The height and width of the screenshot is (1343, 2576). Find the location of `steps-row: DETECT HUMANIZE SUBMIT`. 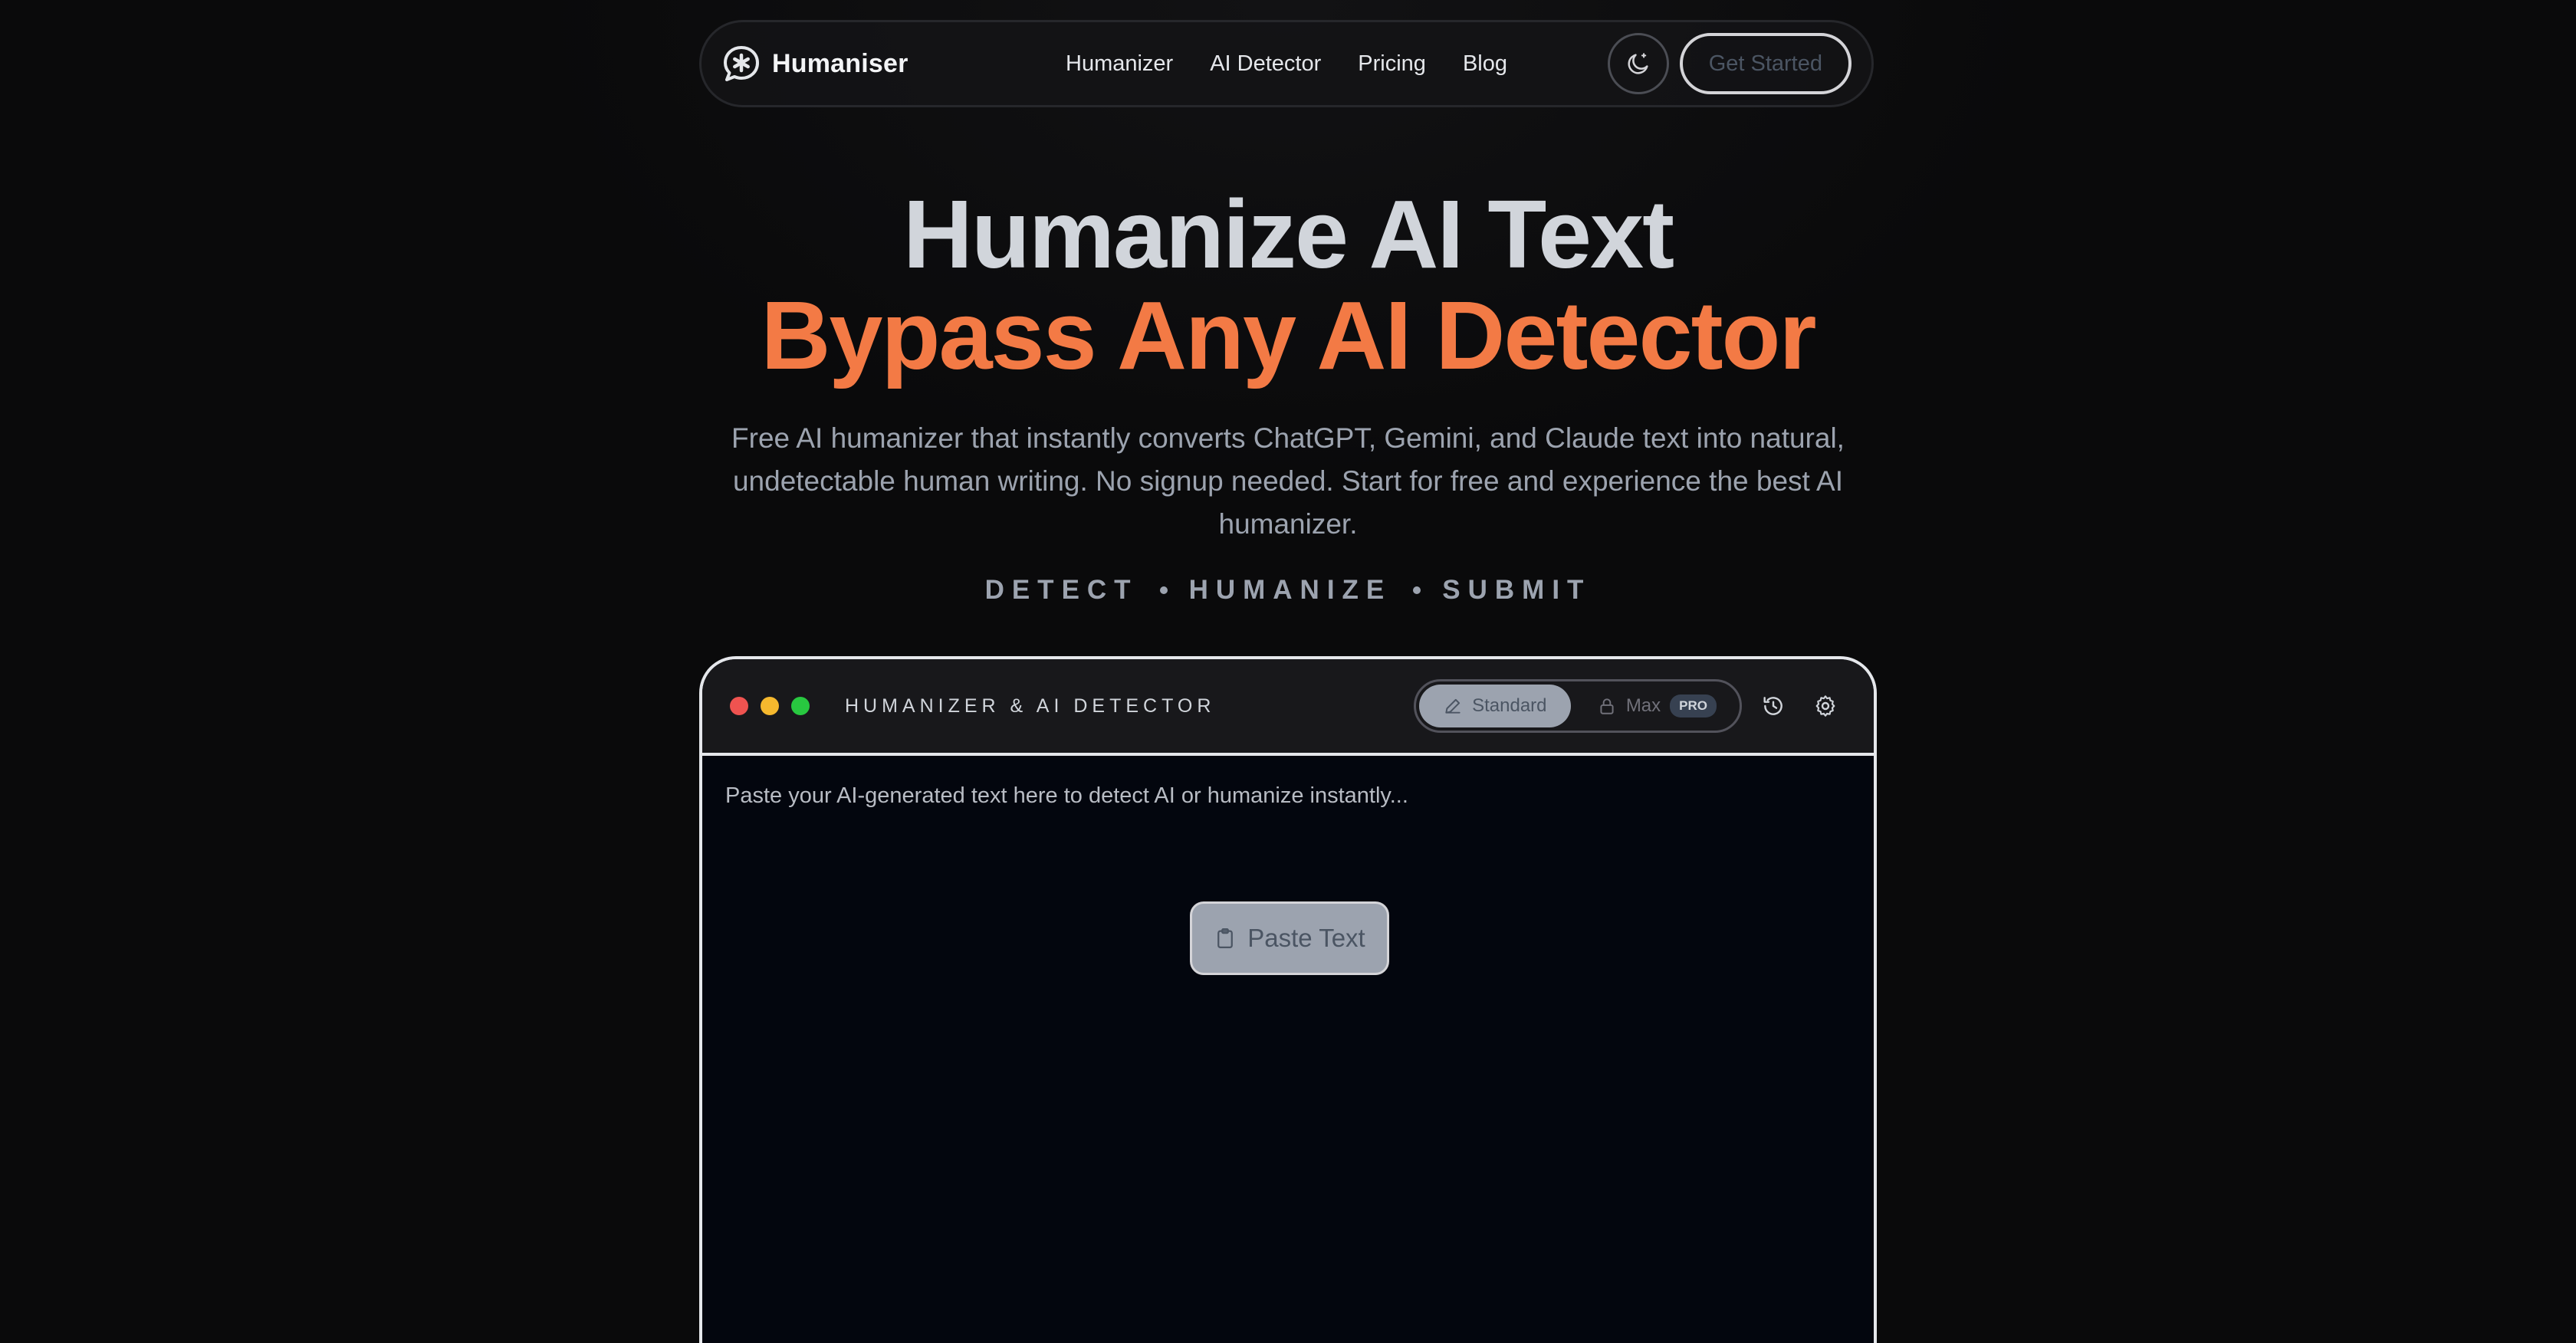

steps-row: DETECT HUMANIZE SUBMIT is located at coordinates (1288, 590).